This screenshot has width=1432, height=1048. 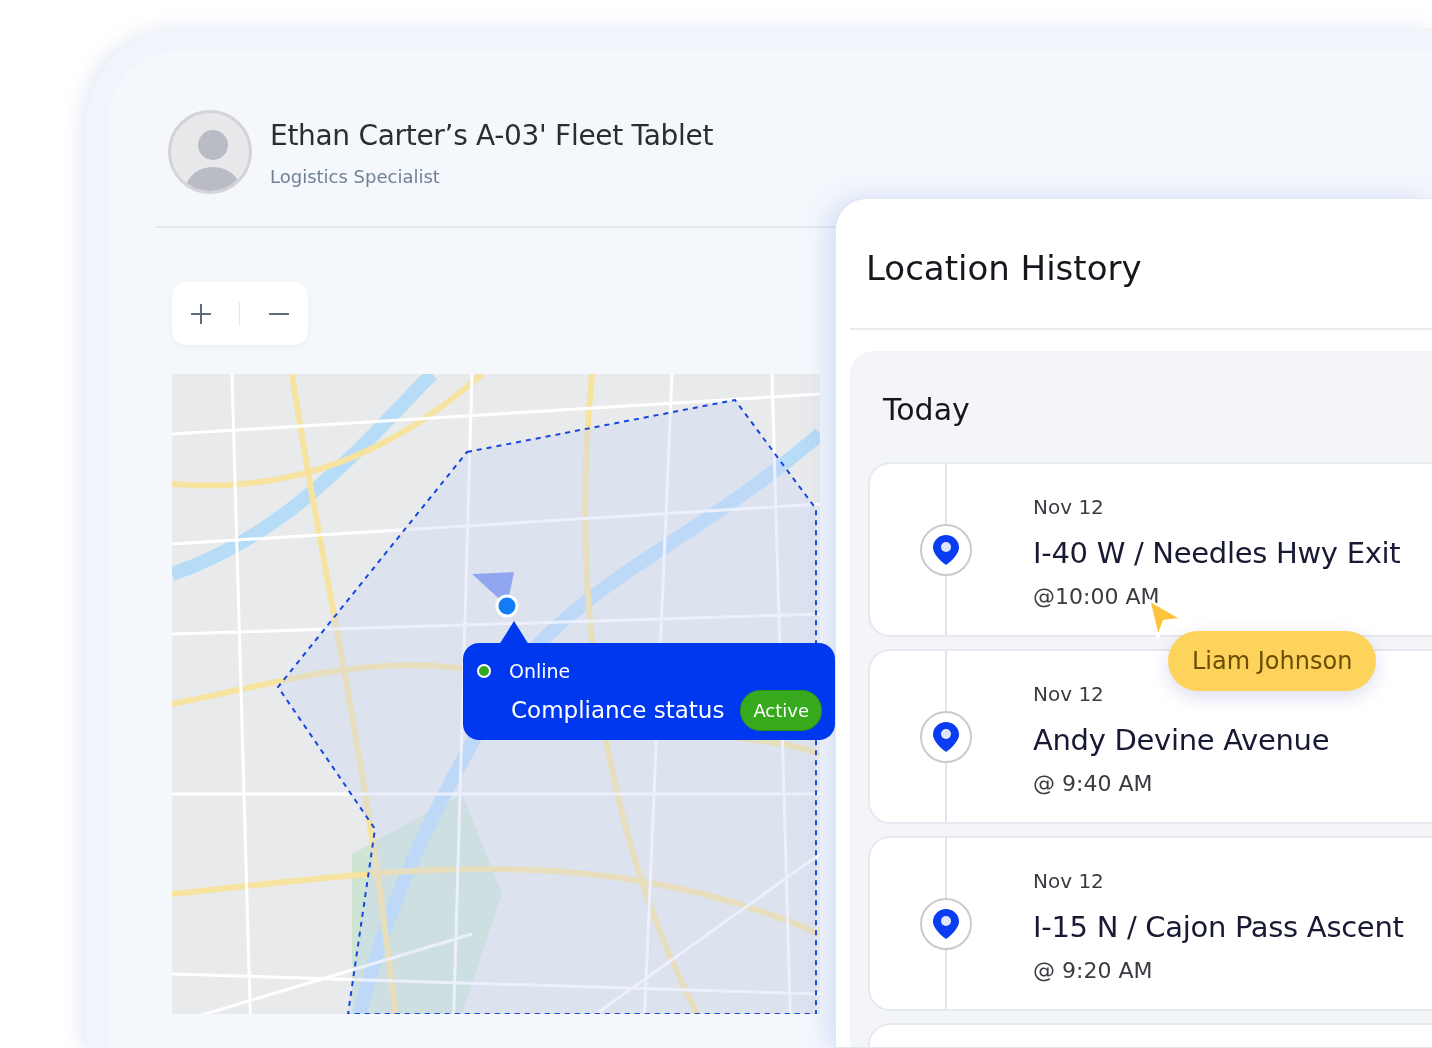 I want to click on status-text: Online, so click(x=540, y=671).